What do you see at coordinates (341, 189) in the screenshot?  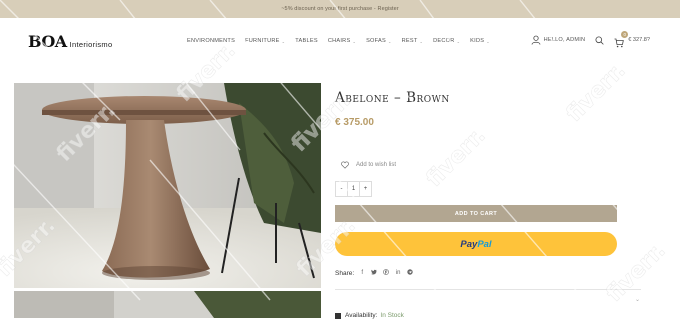 I see `quantity-decrease-button: -` at bounding box center [341, 189].